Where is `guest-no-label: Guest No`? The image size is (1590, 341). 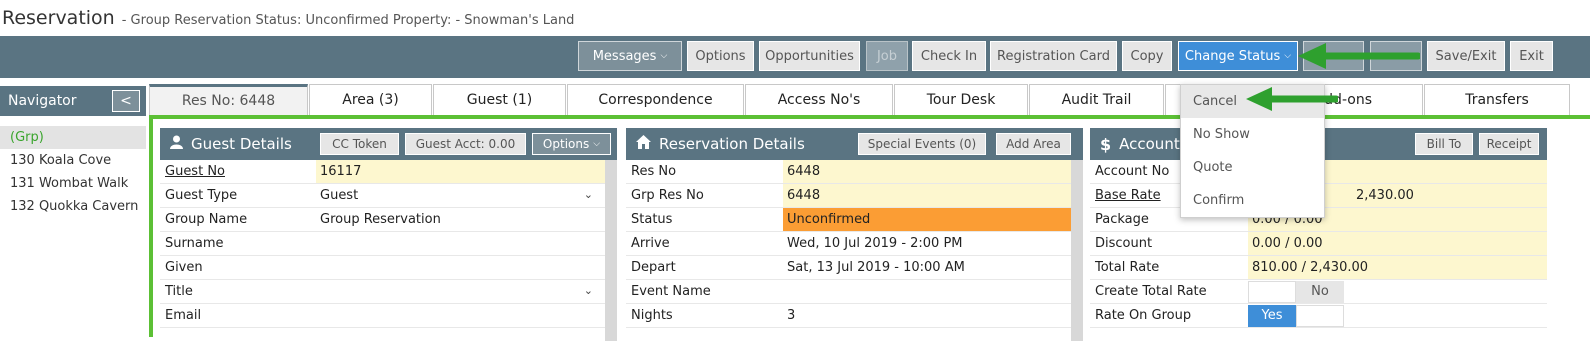
guest-no-label: Guest No is located at coordinates (238, 171).